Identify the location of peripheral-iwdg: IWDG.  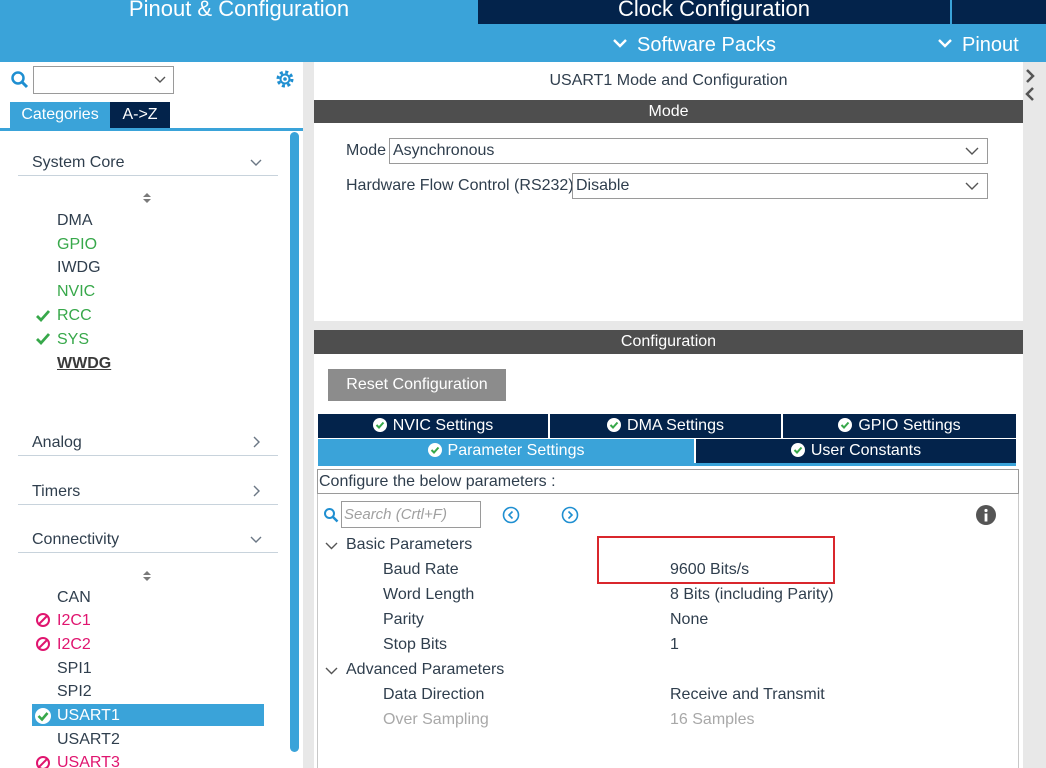
(79, 268).